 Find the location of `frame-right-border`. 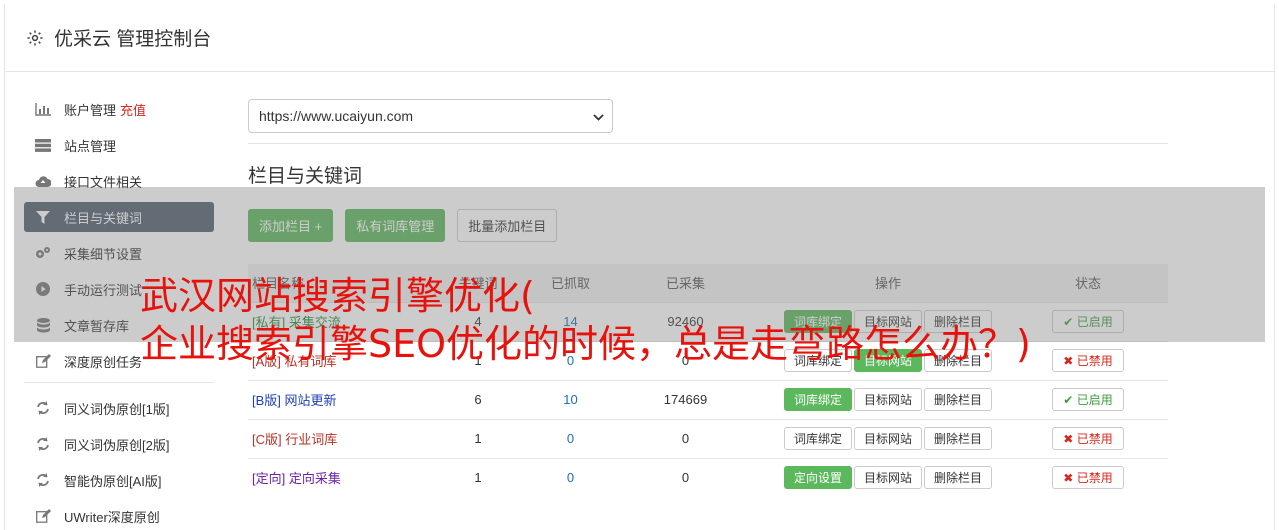

frame-right-border is located at coordinates (1274, 267).